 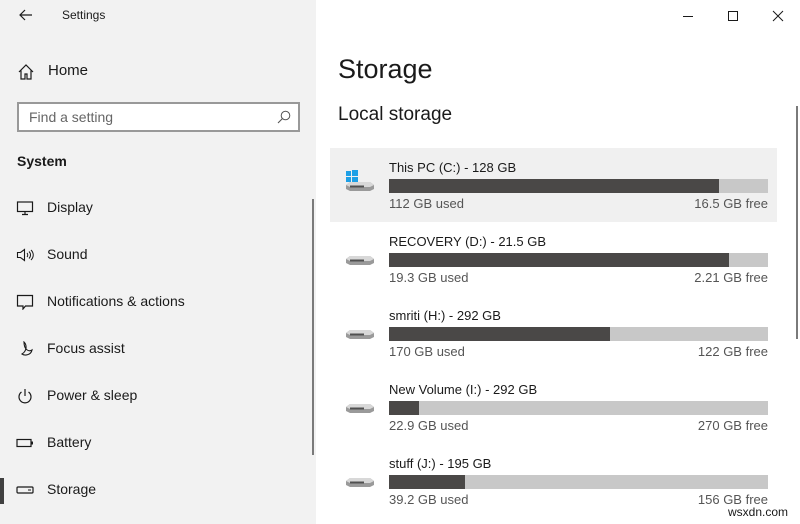 I want to click on search-input, so click(x=144, y=117).